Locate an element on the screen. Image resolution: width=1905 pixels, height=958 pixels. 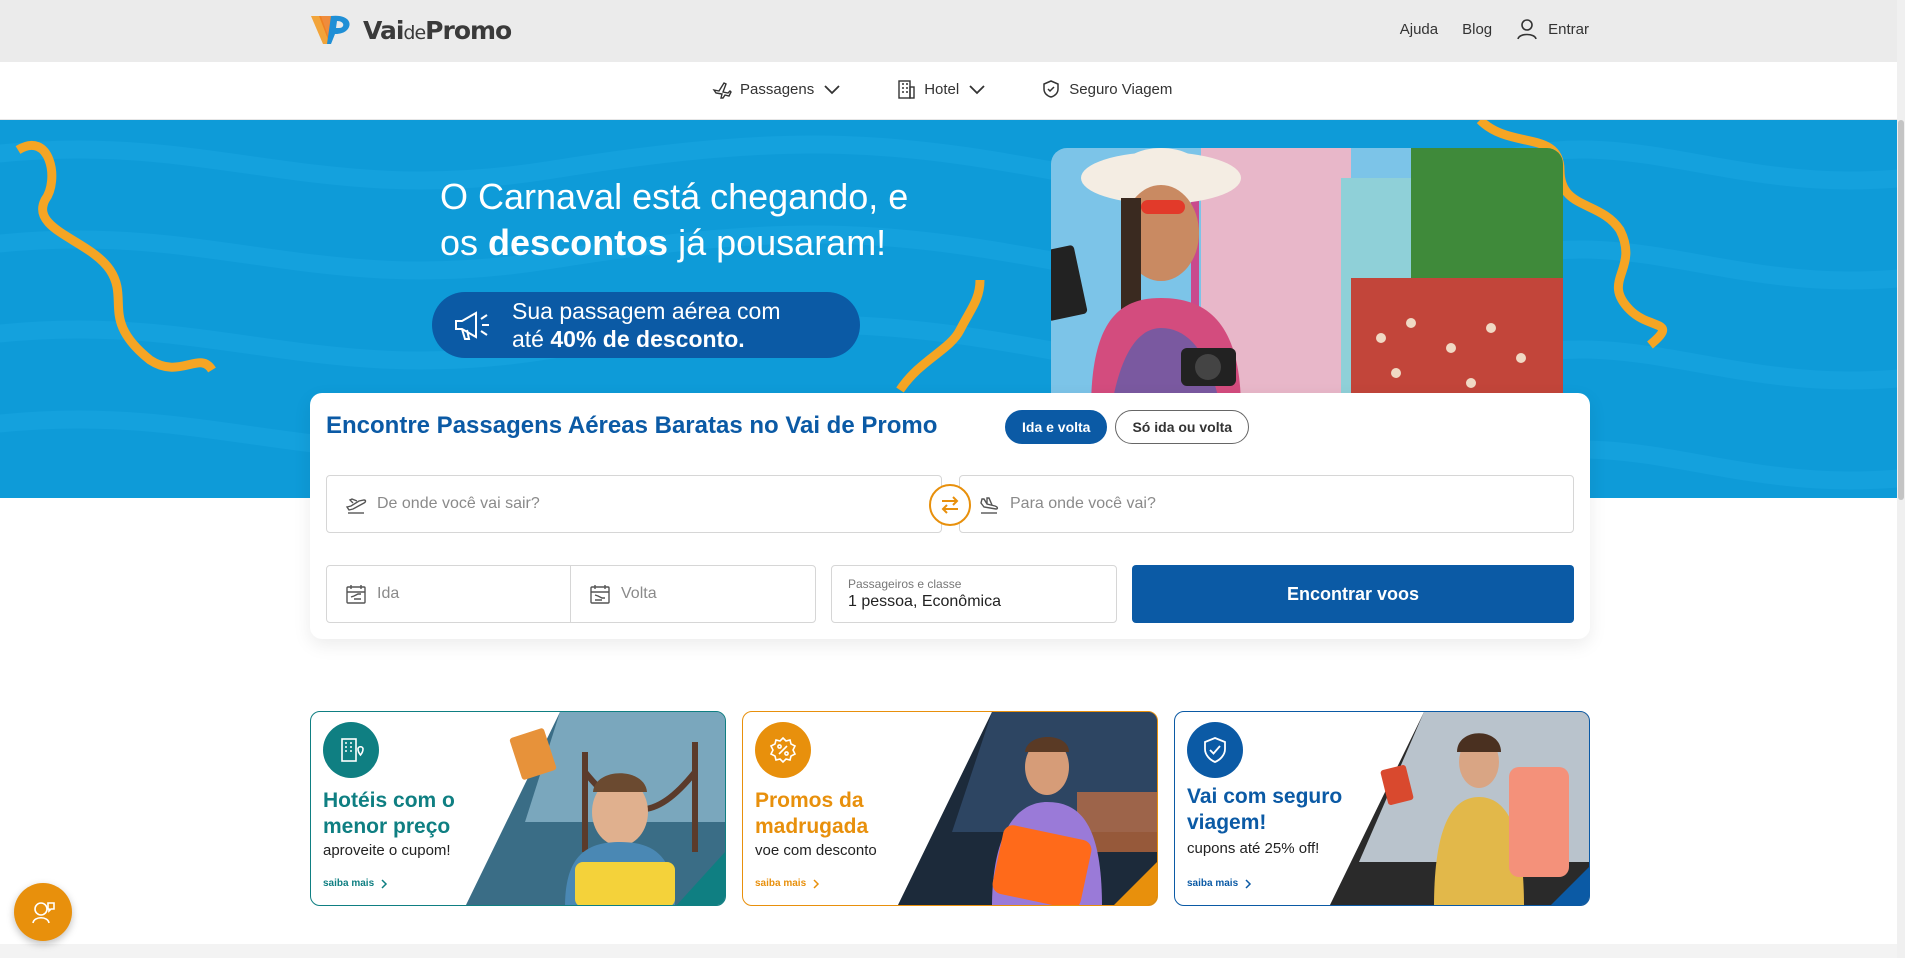
main-nav: Passagens Hotel Seguro Viagem is located at coordinates (952, 91).